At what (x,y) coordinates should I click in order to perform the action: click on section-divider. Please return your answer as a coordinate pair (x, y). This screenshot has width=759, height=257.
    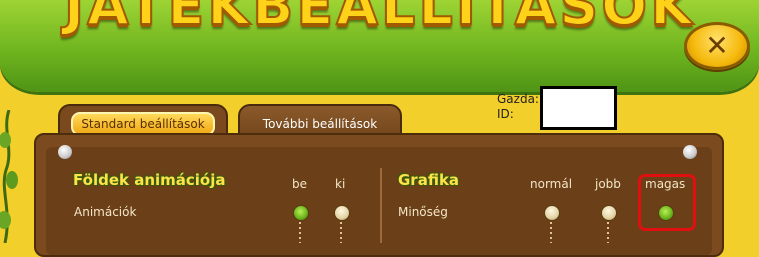
    Looking at the image, I should click on (381, 205).